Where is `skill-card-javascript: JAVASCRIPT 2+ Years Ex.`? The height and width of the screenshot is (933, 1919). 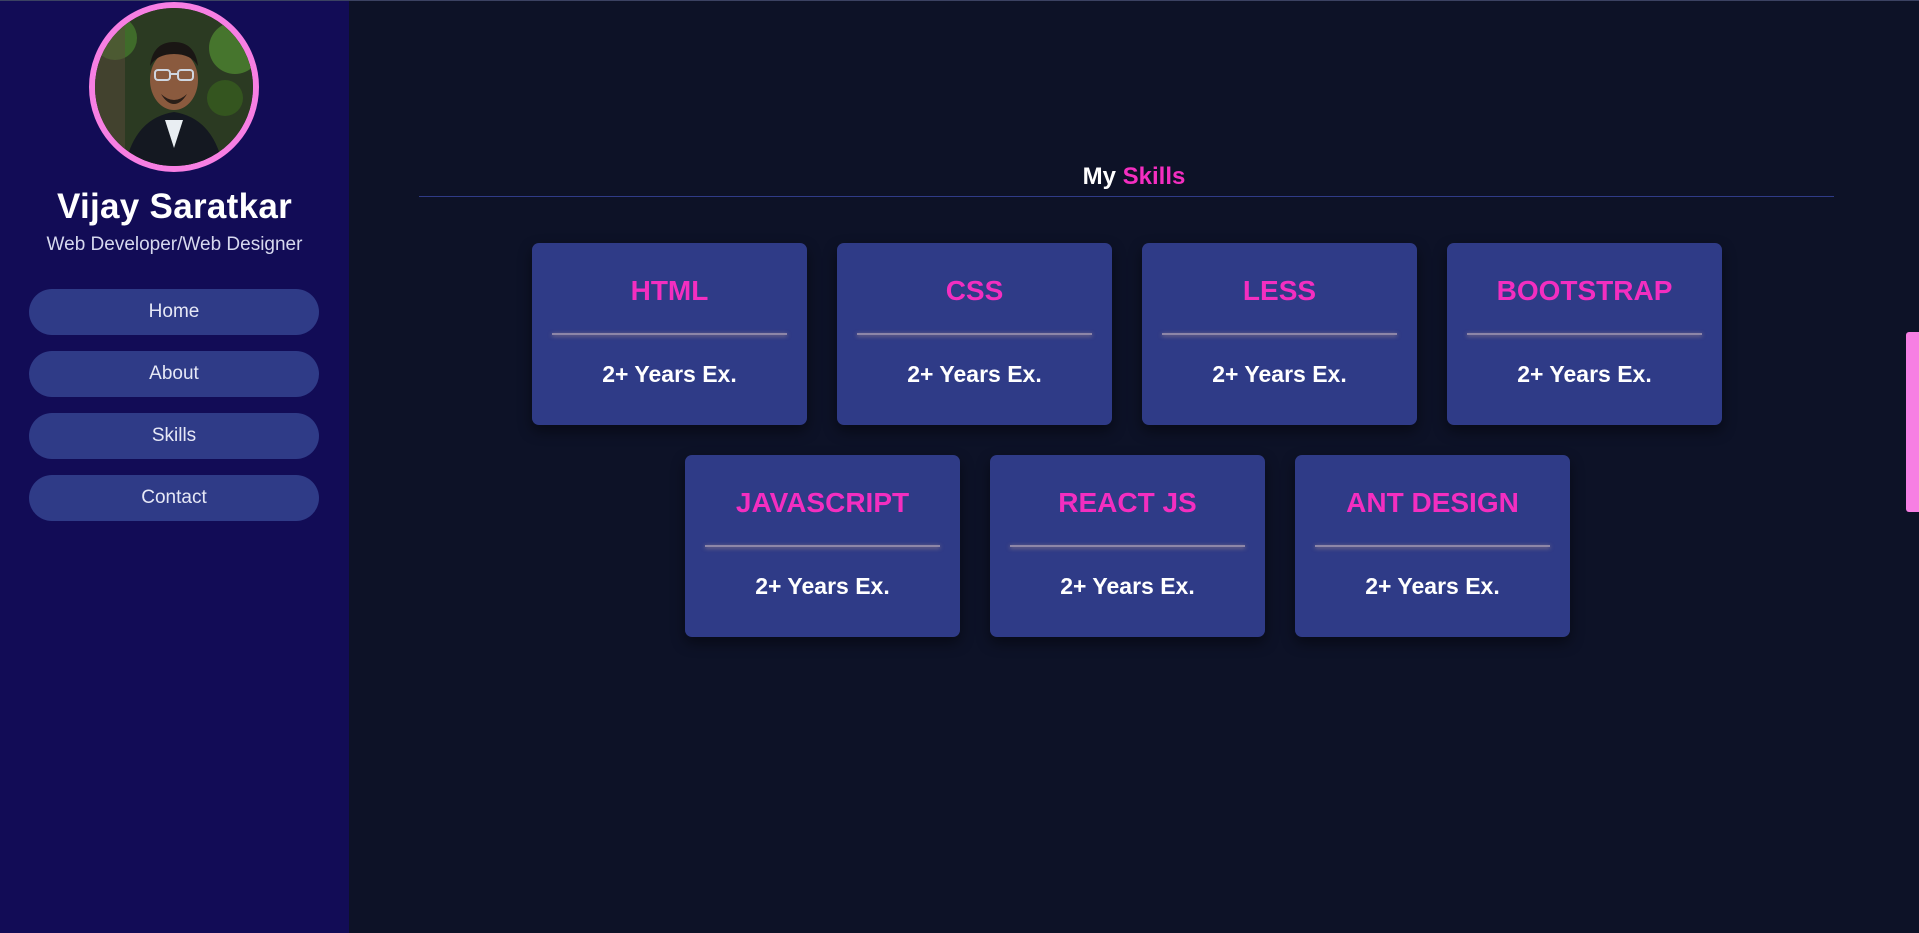
skill-card-javascript: JAVASCRIPT 2+ Years Ex. is located at coordinates (822, 546).